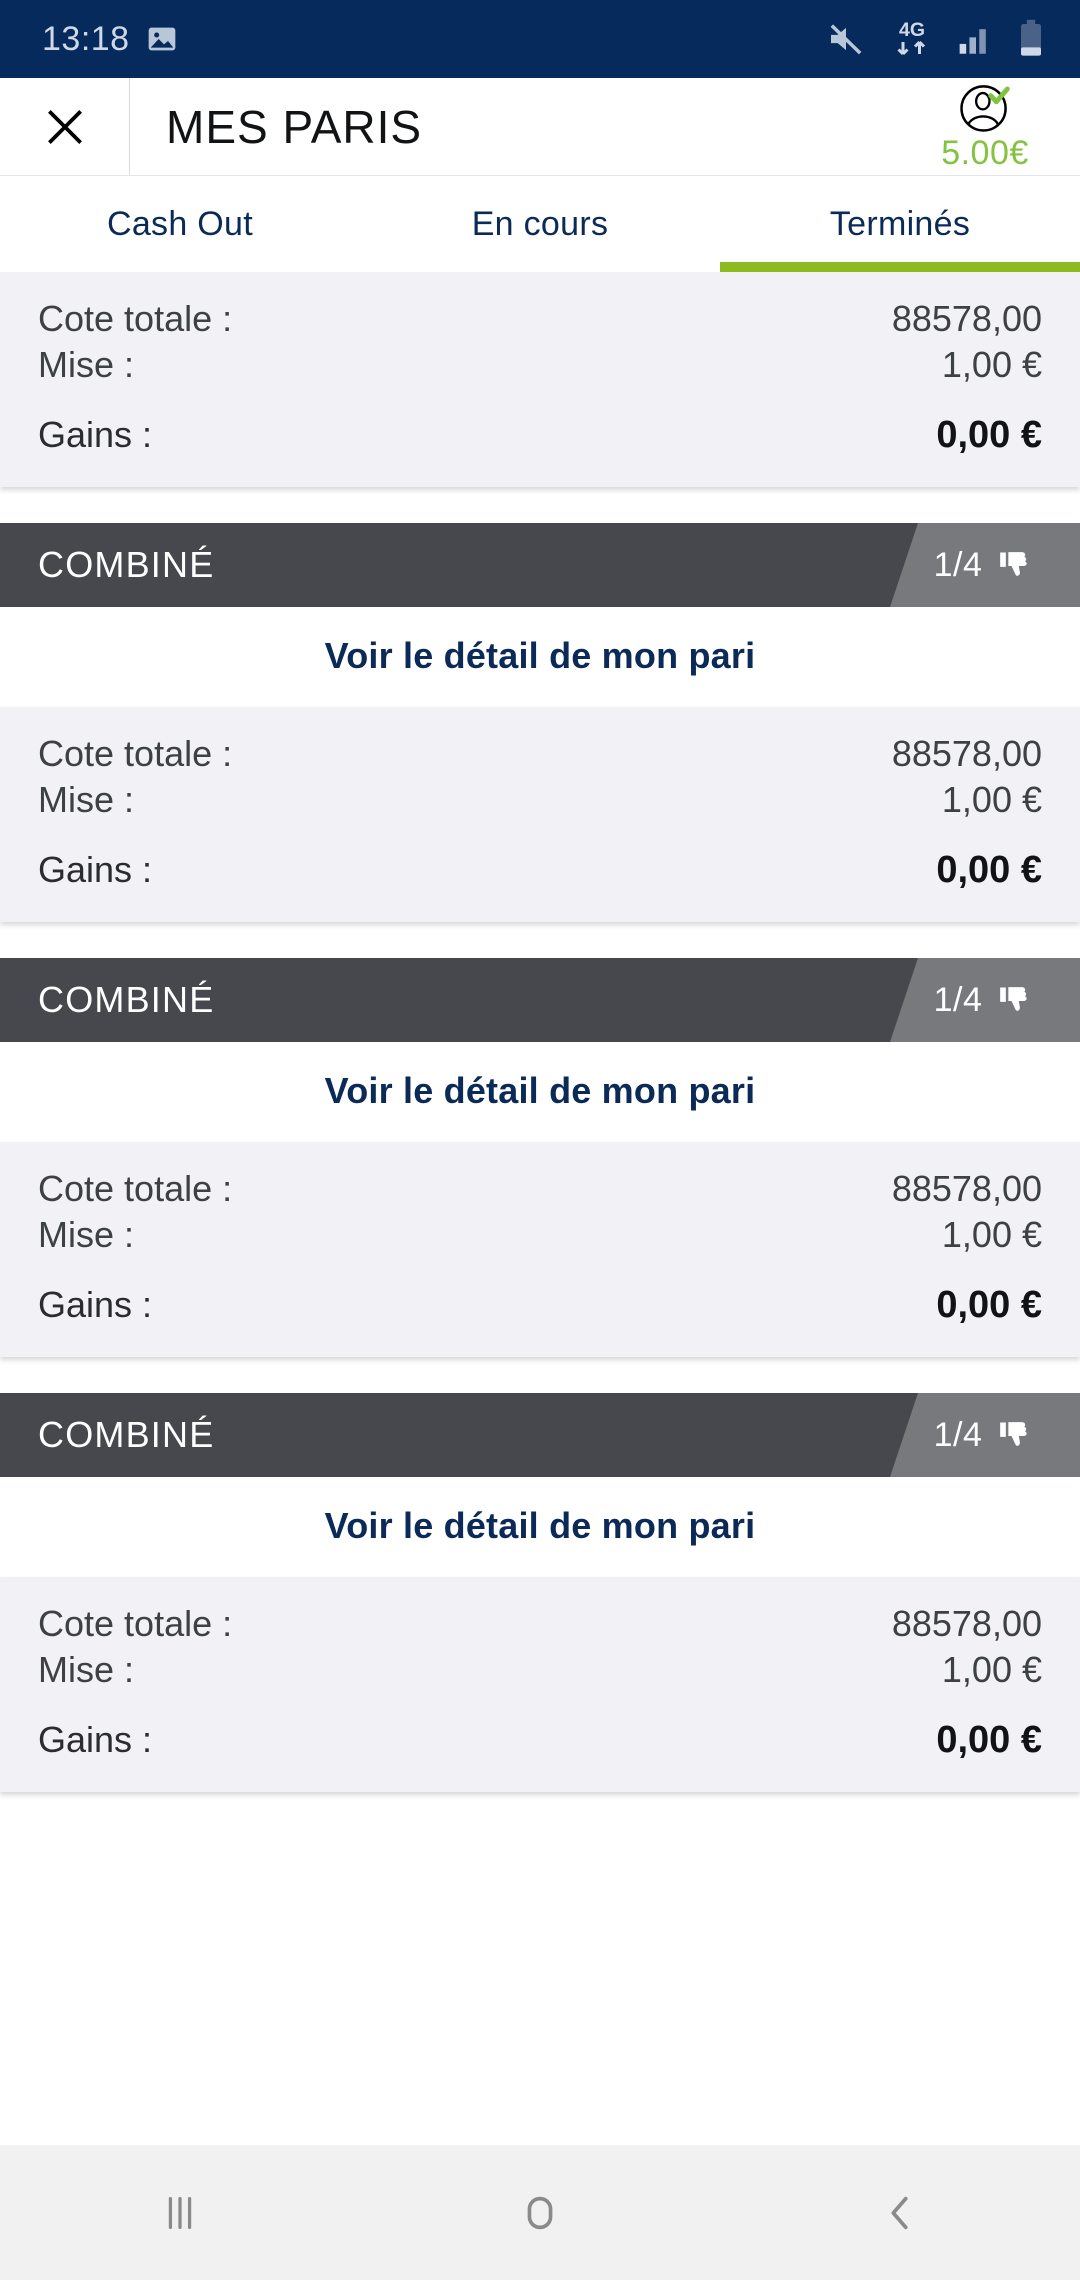 The height and width of the screenshot is (2280, 1080). I want to click on tab-en-cours: En cours, so click(540, 224).